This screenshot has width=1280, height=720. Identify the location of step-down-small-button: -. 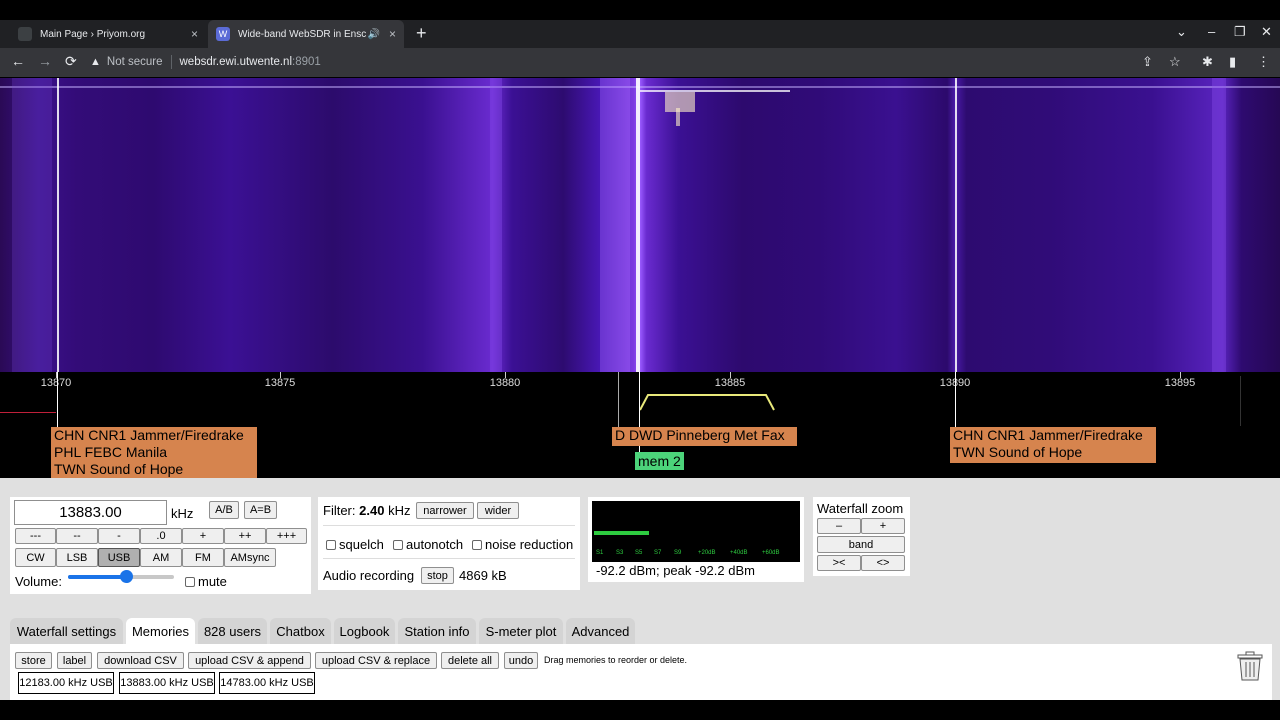
(119, 536).